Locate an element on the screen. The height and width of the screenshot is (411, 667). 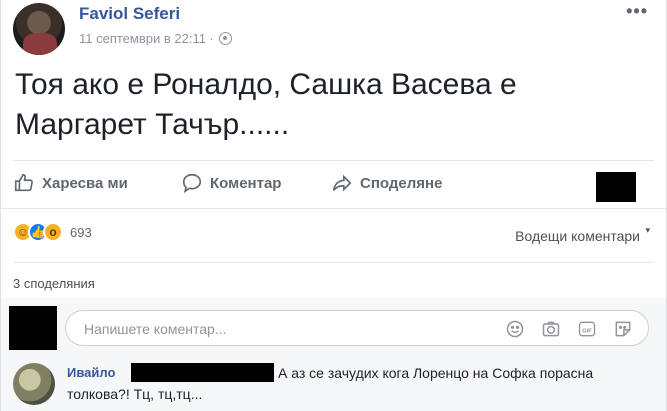
share-button: Споделяне is located at coordinates (386, 183).